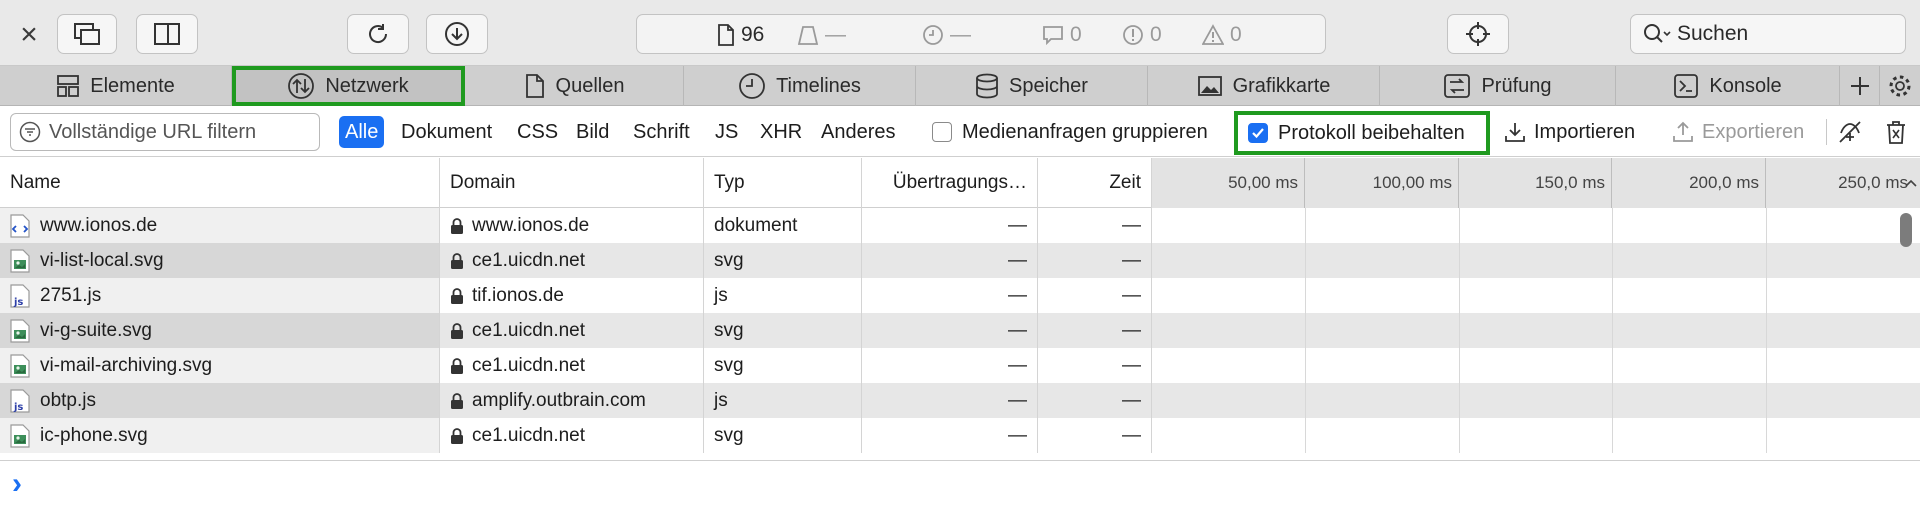 This screenshot has height=510, width=1920. What do you see at coordinates (446, 132) in the screenshot?
I see `filter-type-document: Dokument` at bounding box center [446, 132].